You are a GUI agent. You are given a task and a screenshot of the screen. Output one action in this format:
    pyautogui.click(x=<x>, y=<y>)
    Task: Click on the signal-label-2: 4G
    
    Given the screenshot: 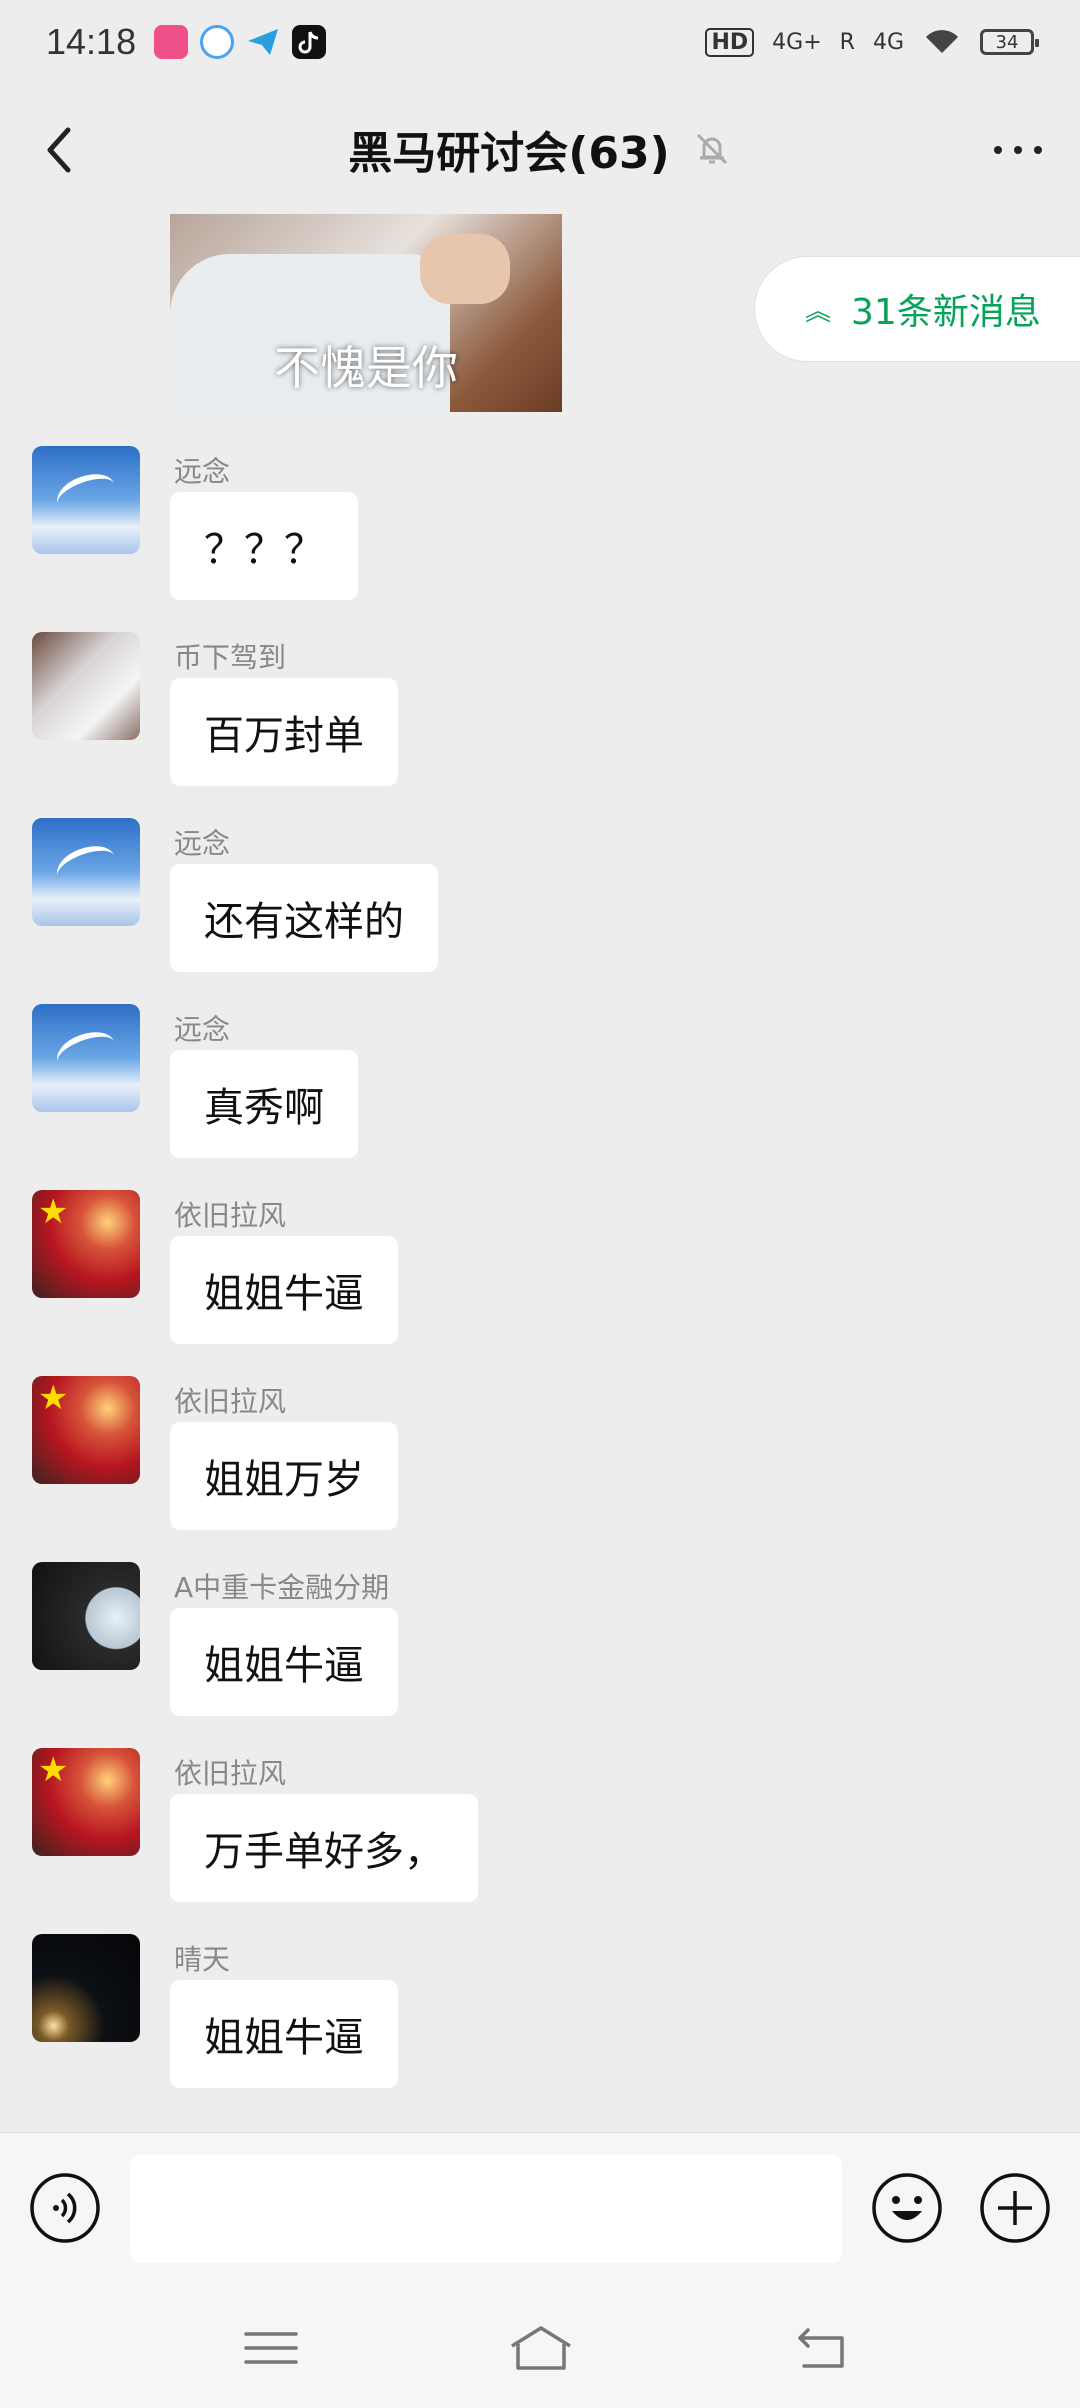 What is the action you would take?
    pyautogui.click(x=888, y=42)
    